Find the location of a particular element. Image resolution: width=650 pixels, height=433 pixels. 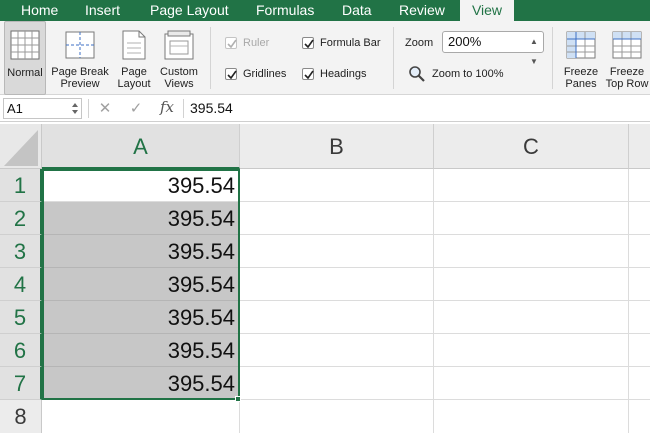

cell-c6 is located at coordinates (531, 350).